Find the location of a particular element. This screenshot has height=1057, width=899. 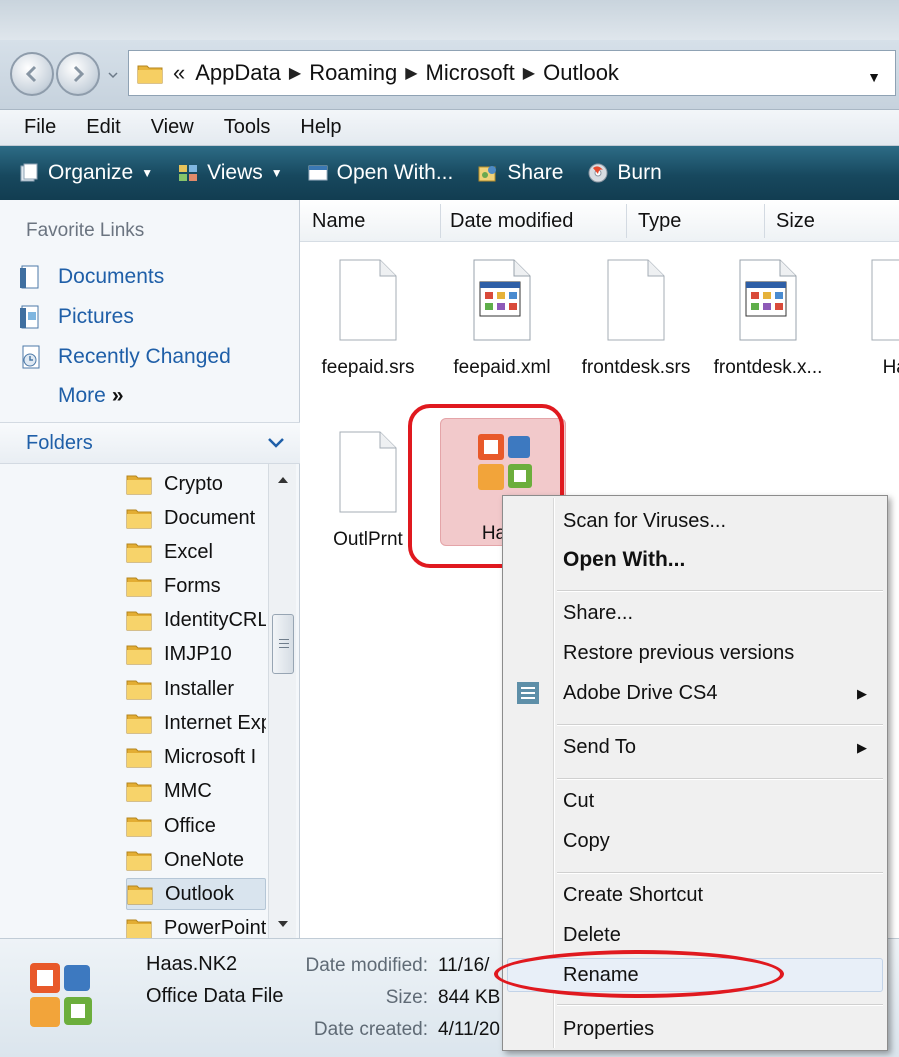

folder-tree-scrollbar is located at coordinates (282, 701).